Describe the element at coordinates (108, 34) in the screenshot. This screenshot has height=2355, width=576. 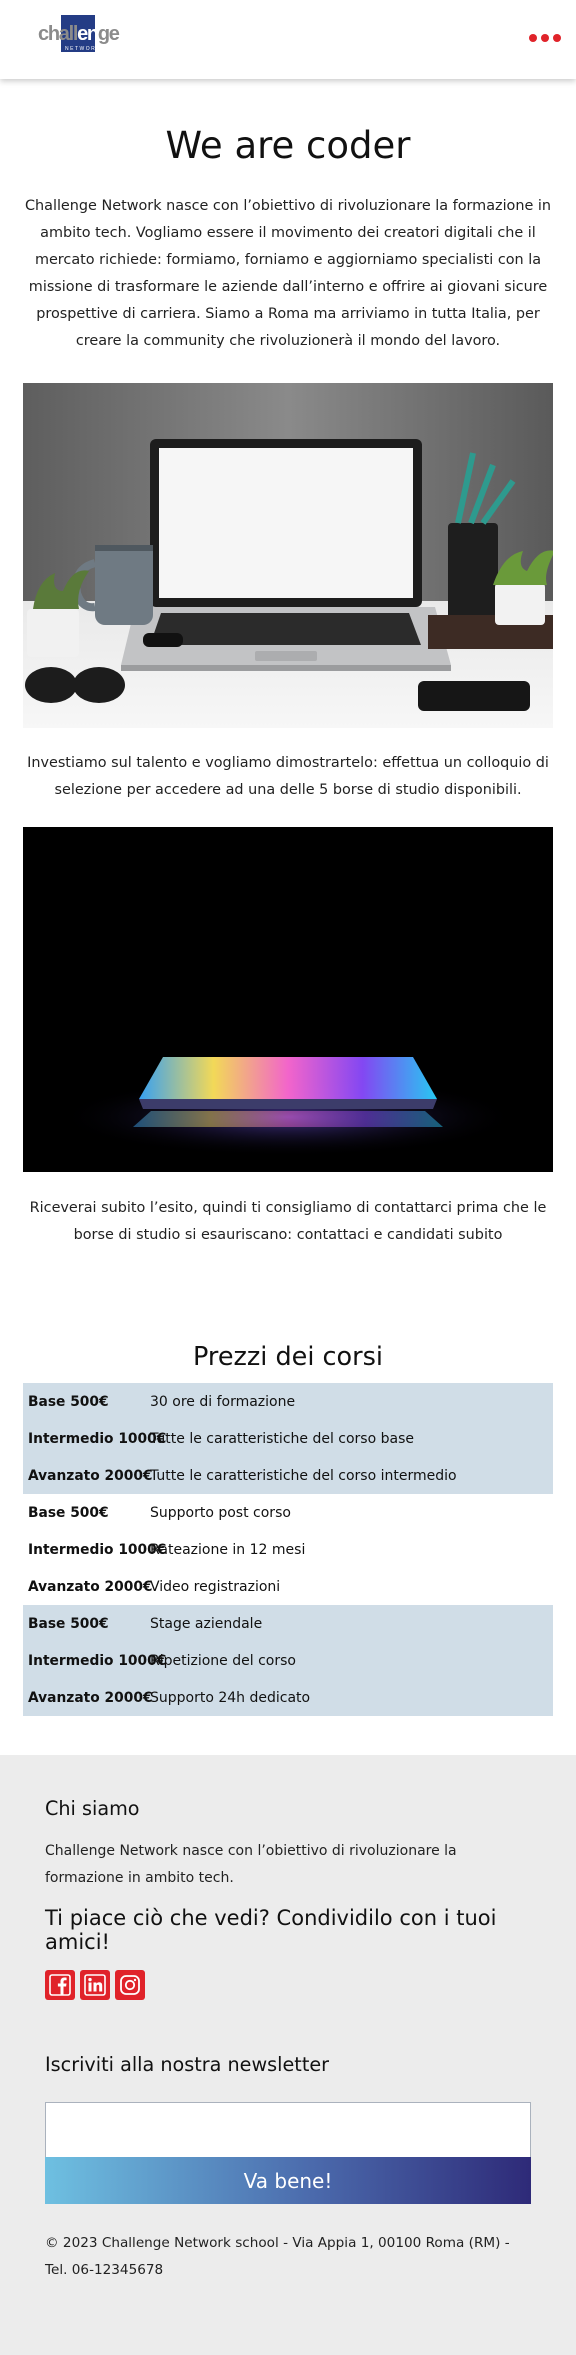
I see `logo-text-end: ge` at that location.